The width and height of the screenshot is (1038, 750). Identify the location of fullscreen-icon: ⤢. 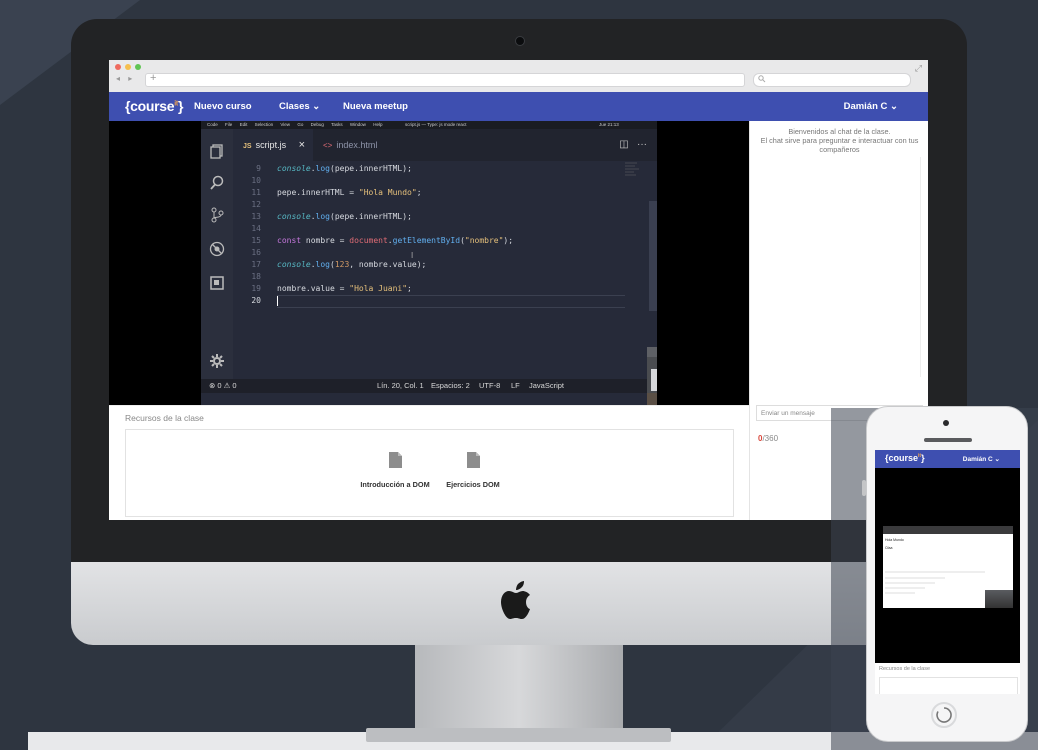
(918, 68).